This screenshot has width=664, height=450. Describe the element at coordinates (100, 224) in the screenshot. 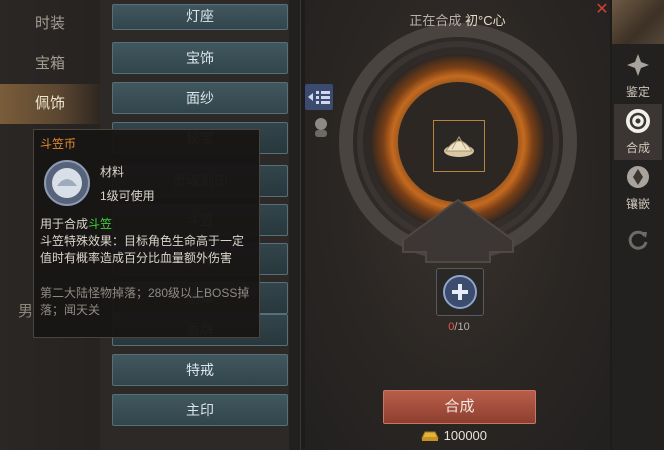

I see `tooltip-usage-item: 斗笠` at that location.